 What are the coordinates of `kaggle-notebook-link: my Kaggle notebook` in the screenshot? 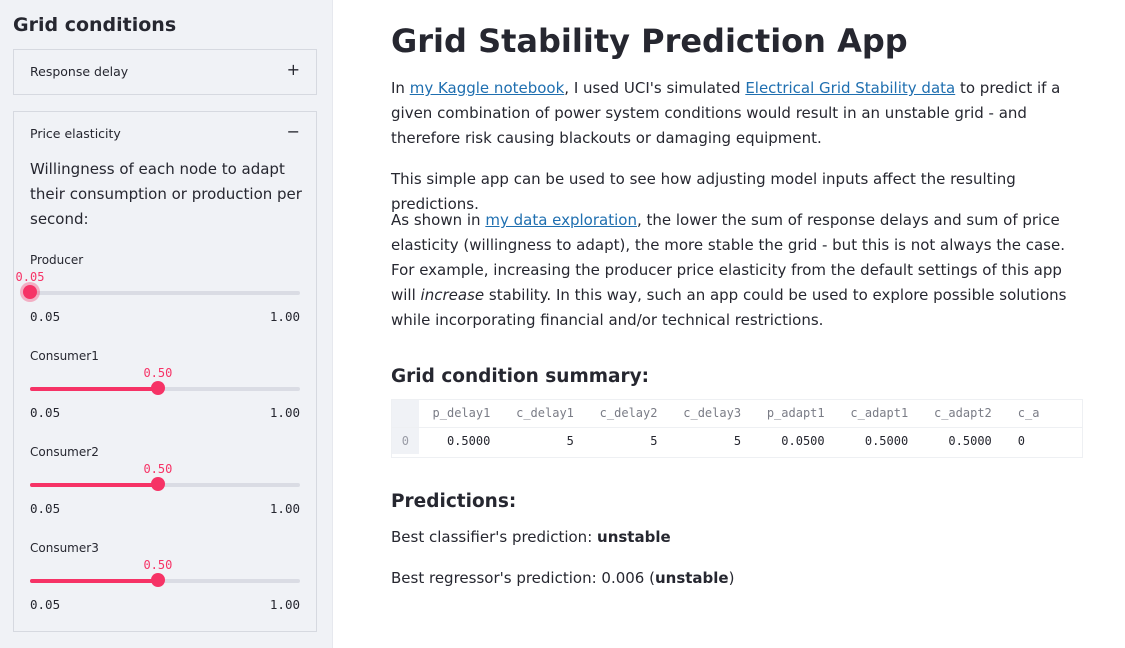 It's located at (487, 88).